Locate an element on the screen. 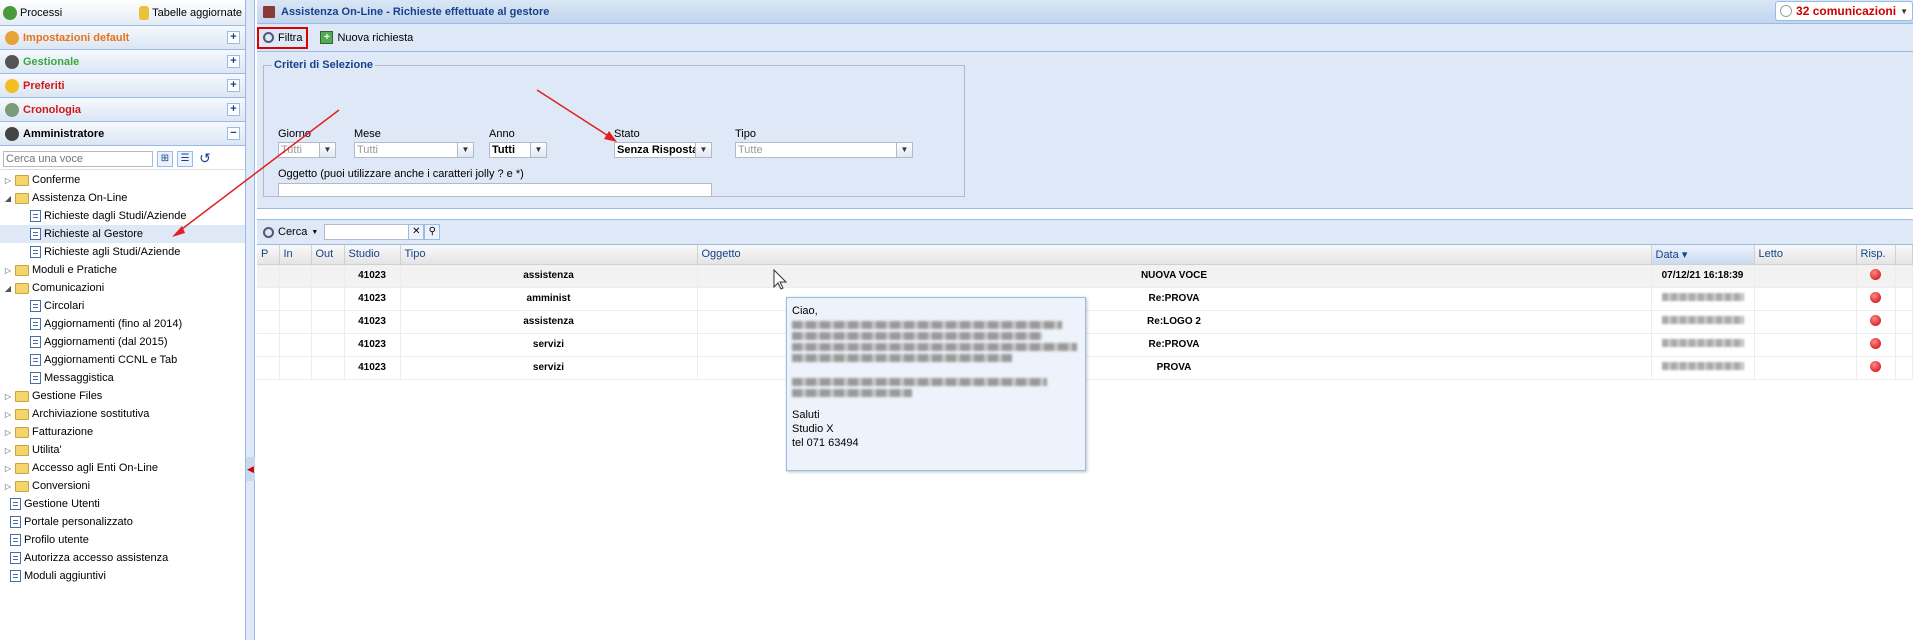 The height and width of the screenshot is (640, 1913). tree-item: Richieste dagli Studi/Aziende is located at coordinates (122, 216).